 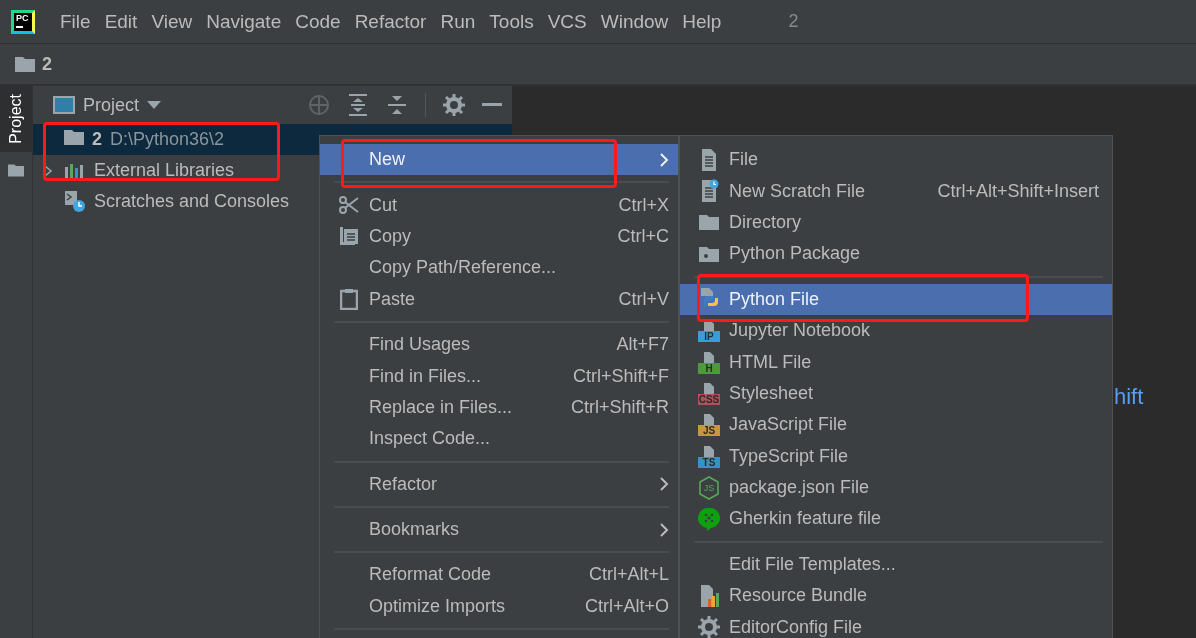 What do you see at coordinates (172, 21) in the screenshot?
I see `menu-bar-item: View` at bounding box center [172, 21].